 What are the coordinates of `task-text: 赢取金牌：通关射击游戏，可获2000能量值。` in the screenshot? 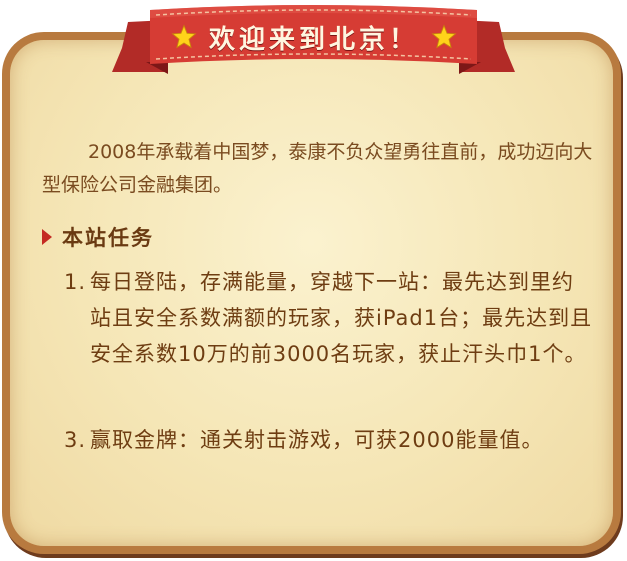 It's located at (317, 440).